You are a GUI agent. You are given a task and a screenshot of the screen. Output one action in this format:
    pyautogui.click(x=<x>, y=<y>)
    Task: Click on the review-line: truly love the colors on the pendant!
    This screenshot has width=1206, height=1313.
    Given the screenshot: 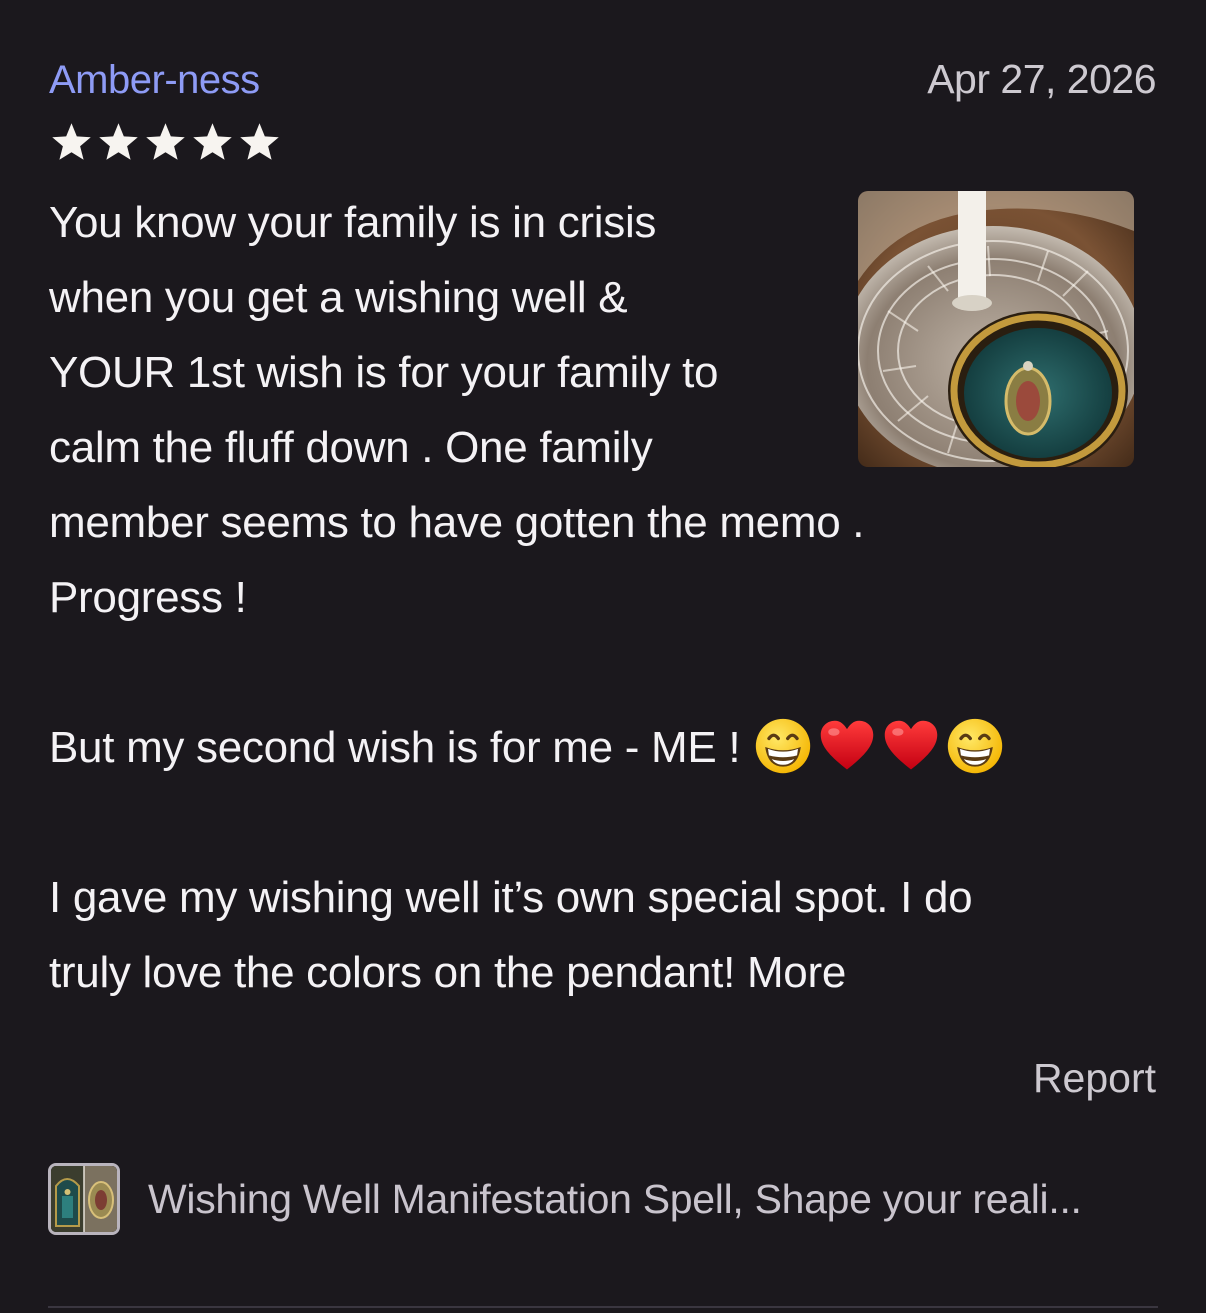 What is the action you would take?
    pyautogui.click(x=398, y=972)
    